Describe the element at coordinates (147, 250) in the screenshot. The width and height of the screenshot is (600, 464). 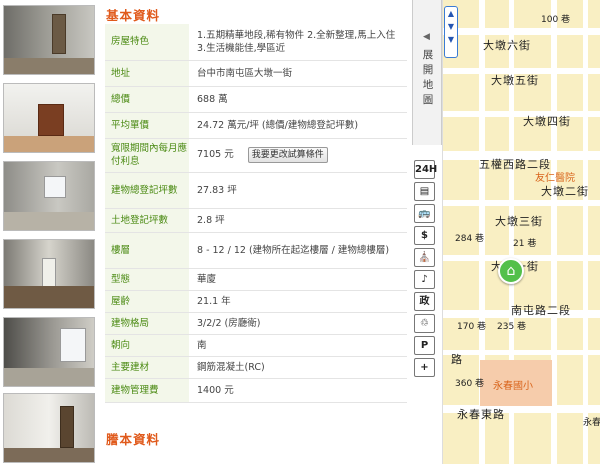
I see `floor-label: 樓層` at that location.